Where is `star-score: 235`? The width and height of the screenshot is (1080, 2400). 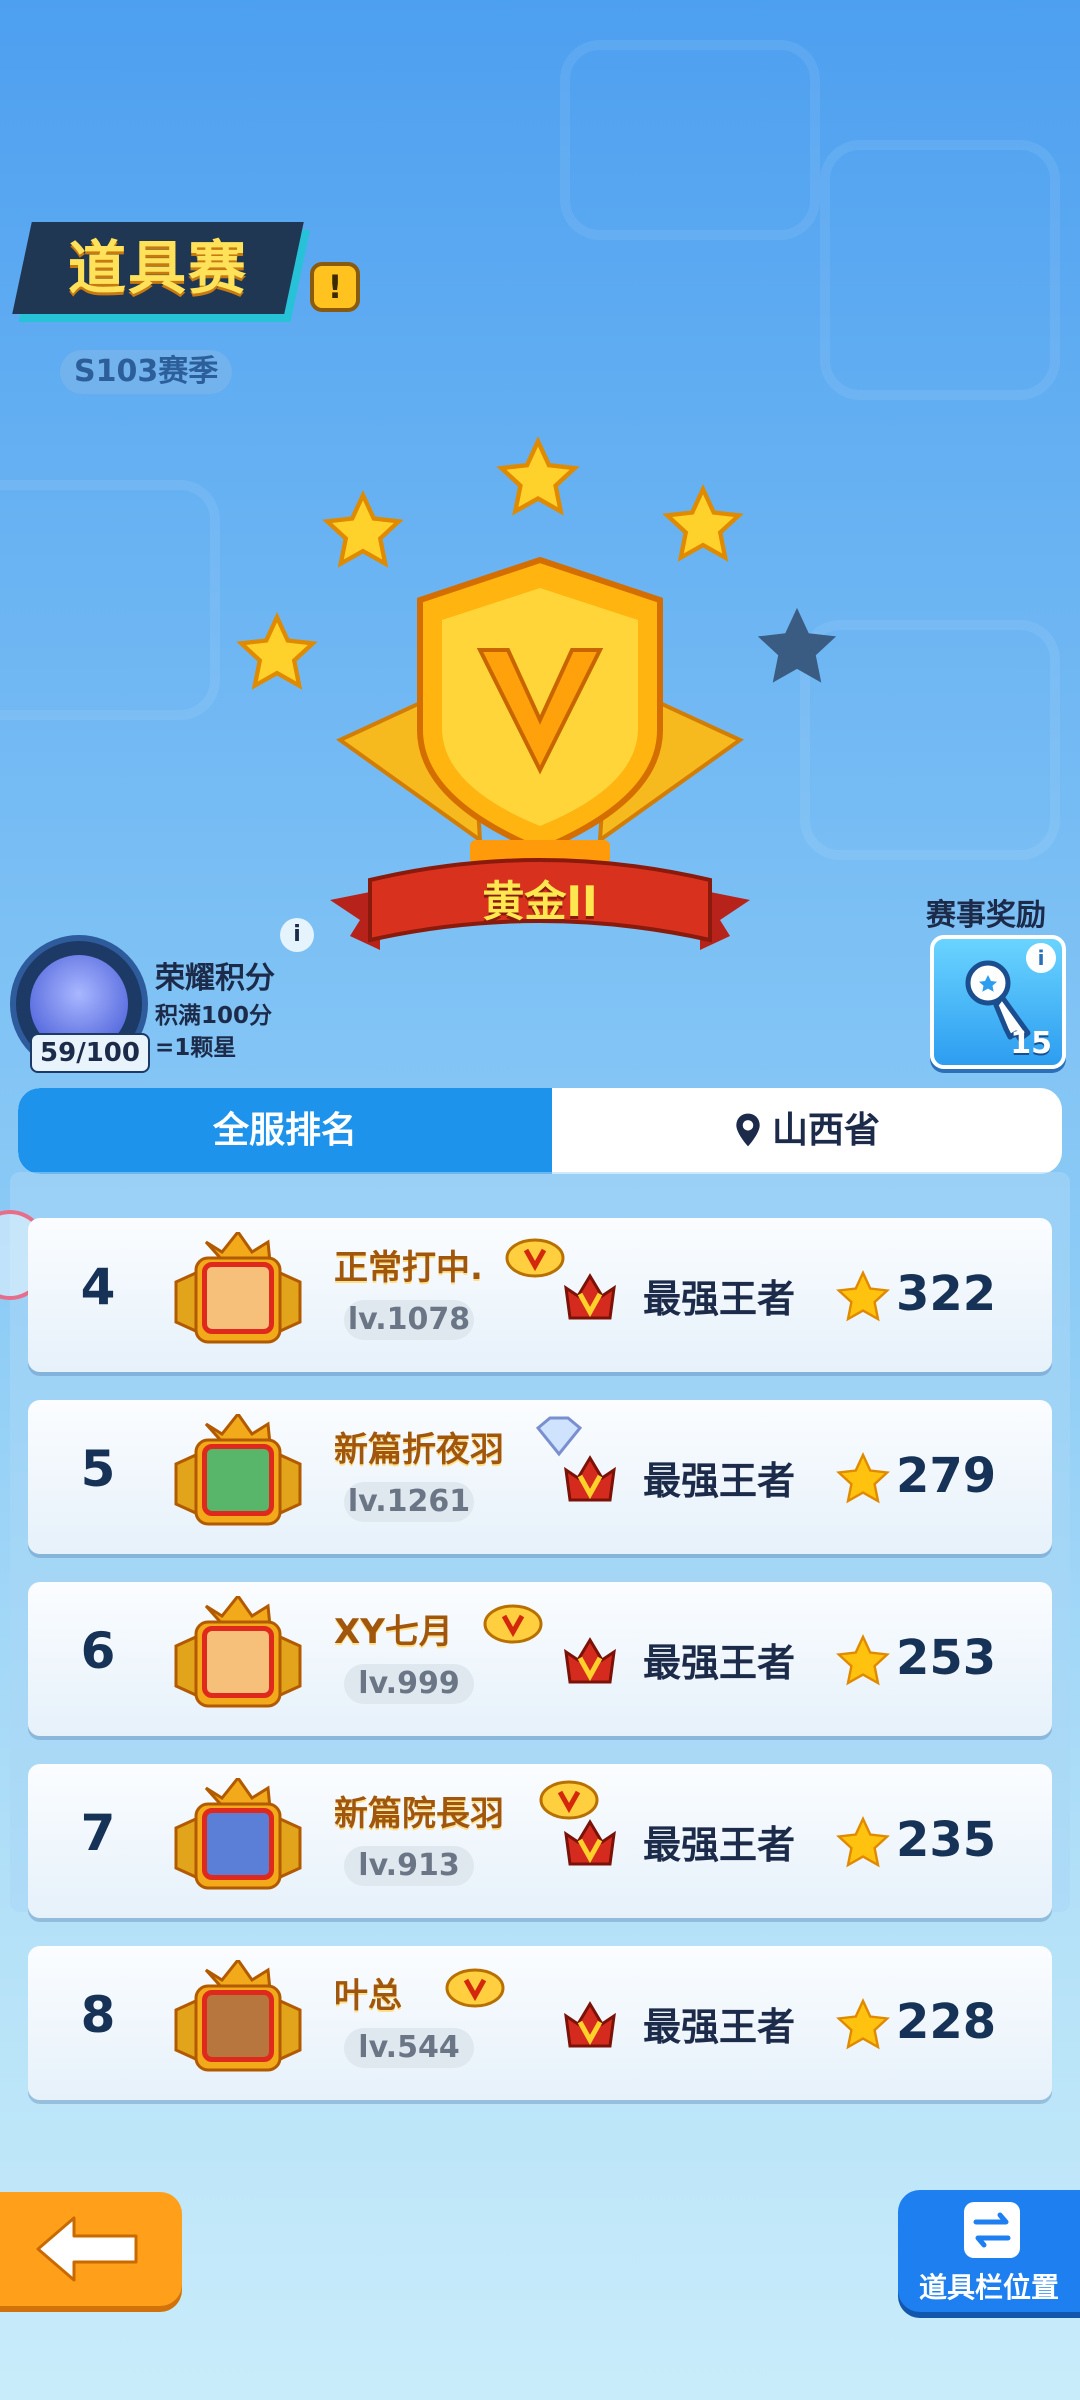 star-score: 235 is located at coordinates (946, 1840).